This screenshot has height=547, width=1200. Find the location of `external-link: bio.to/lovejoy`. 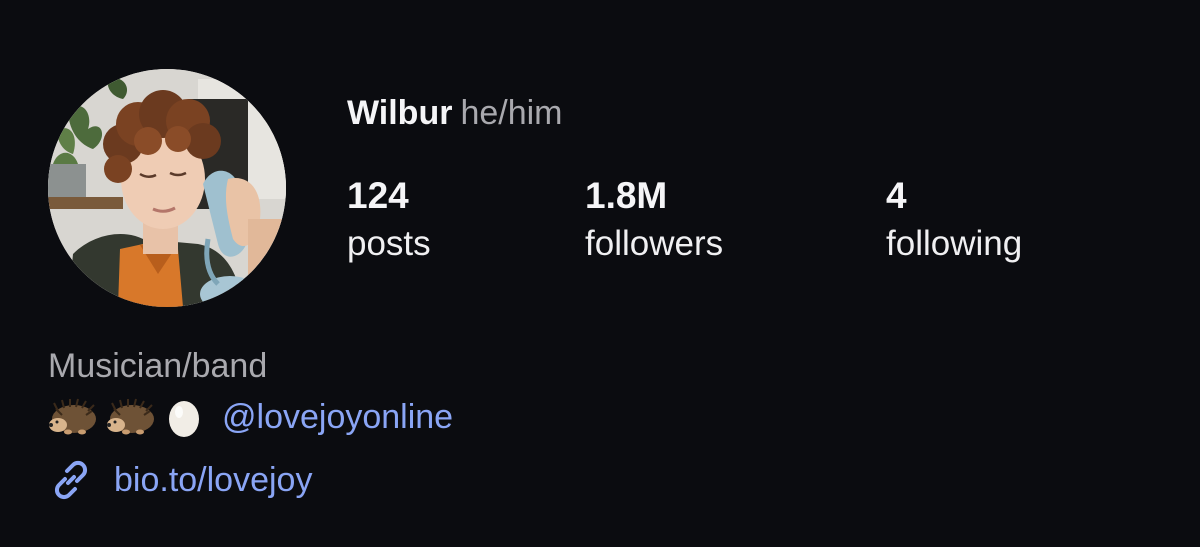

external-link: bio.to/lovejoy is located at coordinates (180, 480).